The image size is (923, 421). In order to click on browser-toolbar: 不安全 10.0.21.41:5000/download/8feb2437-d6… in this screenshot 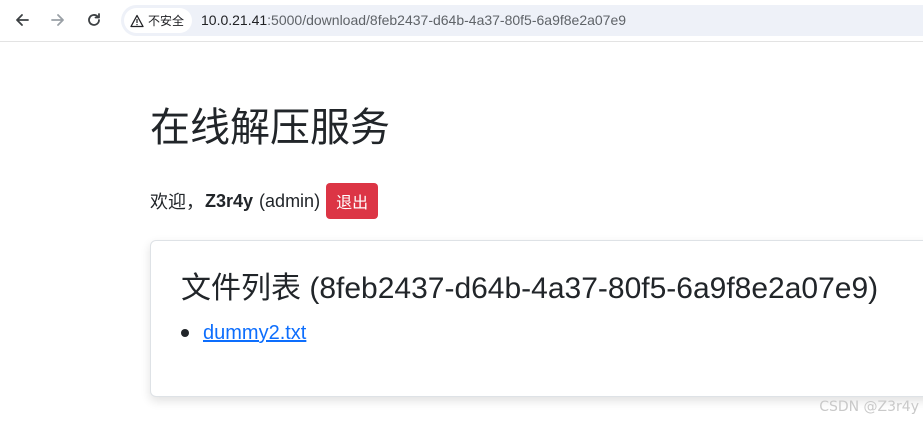, I will do `click(461, 21)`.